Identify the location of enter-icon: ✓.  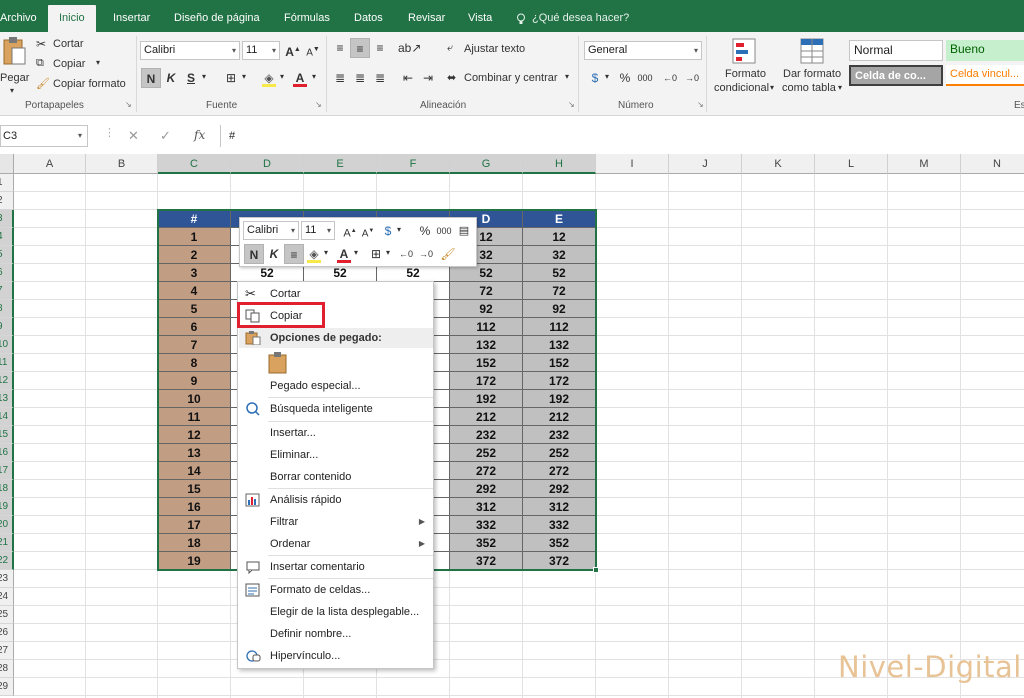
(165, 136).